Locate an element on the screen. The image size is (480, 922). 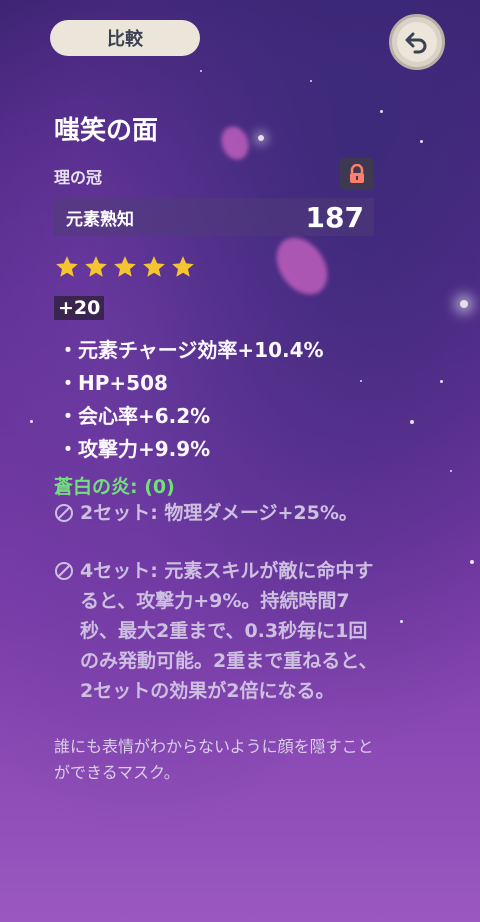
artifact-description: 誰にも表情がわからないように顔を隠すことができるマスク。 is located at coordinates (214, 759).